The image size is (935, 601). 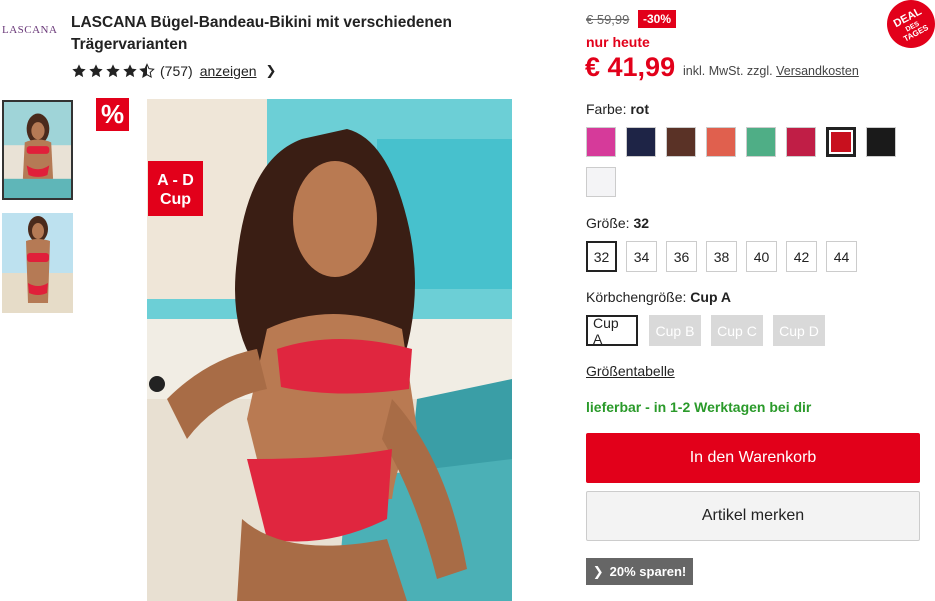 I want to click on wishlist-button: Artikel merken, so click(x=753, y=516).